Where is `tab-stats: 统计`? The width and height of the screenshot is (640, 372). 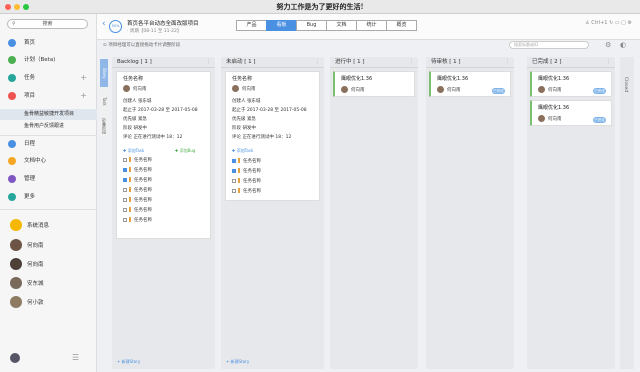 tab-stats: 统计 is located at coordinates (371, 25).